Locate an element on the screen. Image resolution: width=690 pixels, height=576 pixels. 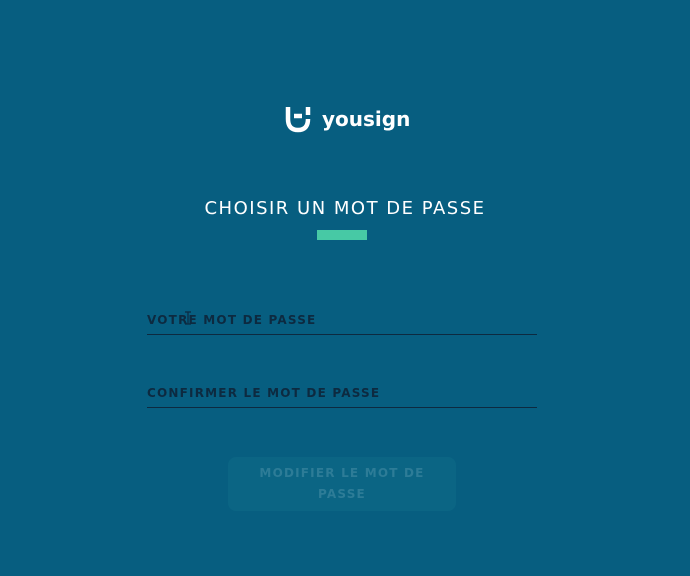
password-field is located at coordinates (342, 317).